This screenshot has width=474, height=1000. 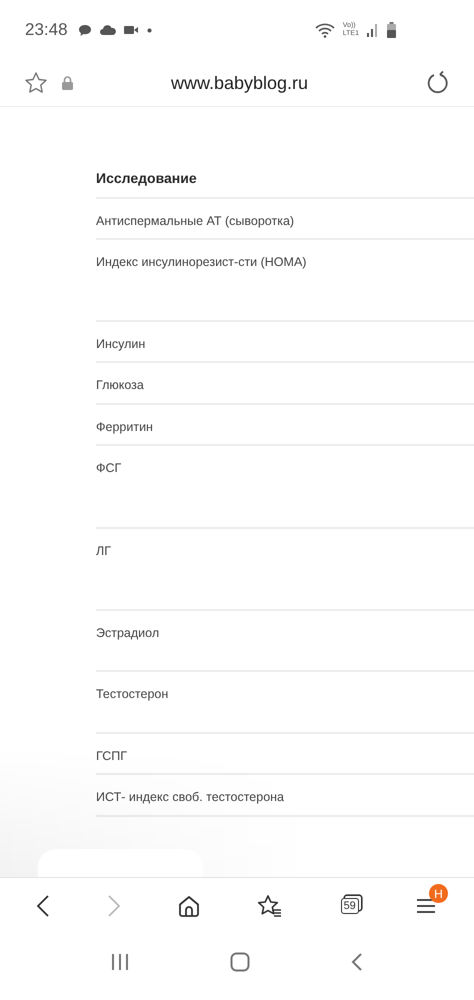 What do you see at coordinates (270, 906) in the screenshot?
I see `bookmarks-icon` at bounding box center [270, 906].